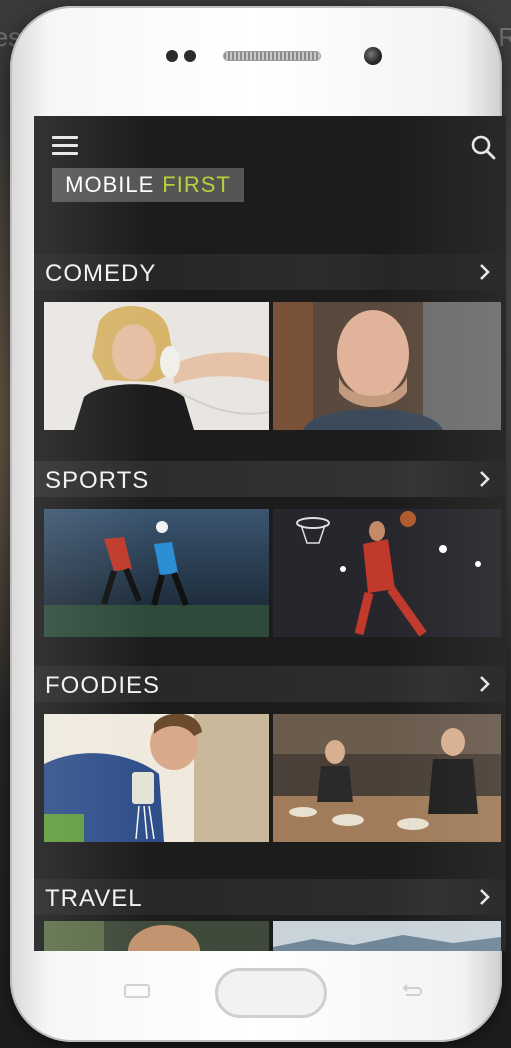 The height and width of the screenshot is (1048, 511). What do you see at coordinates (110, 184) in the screenshot?
I see `logo-text-mobile: MOBILΕ` at bounding box center [110, 184].